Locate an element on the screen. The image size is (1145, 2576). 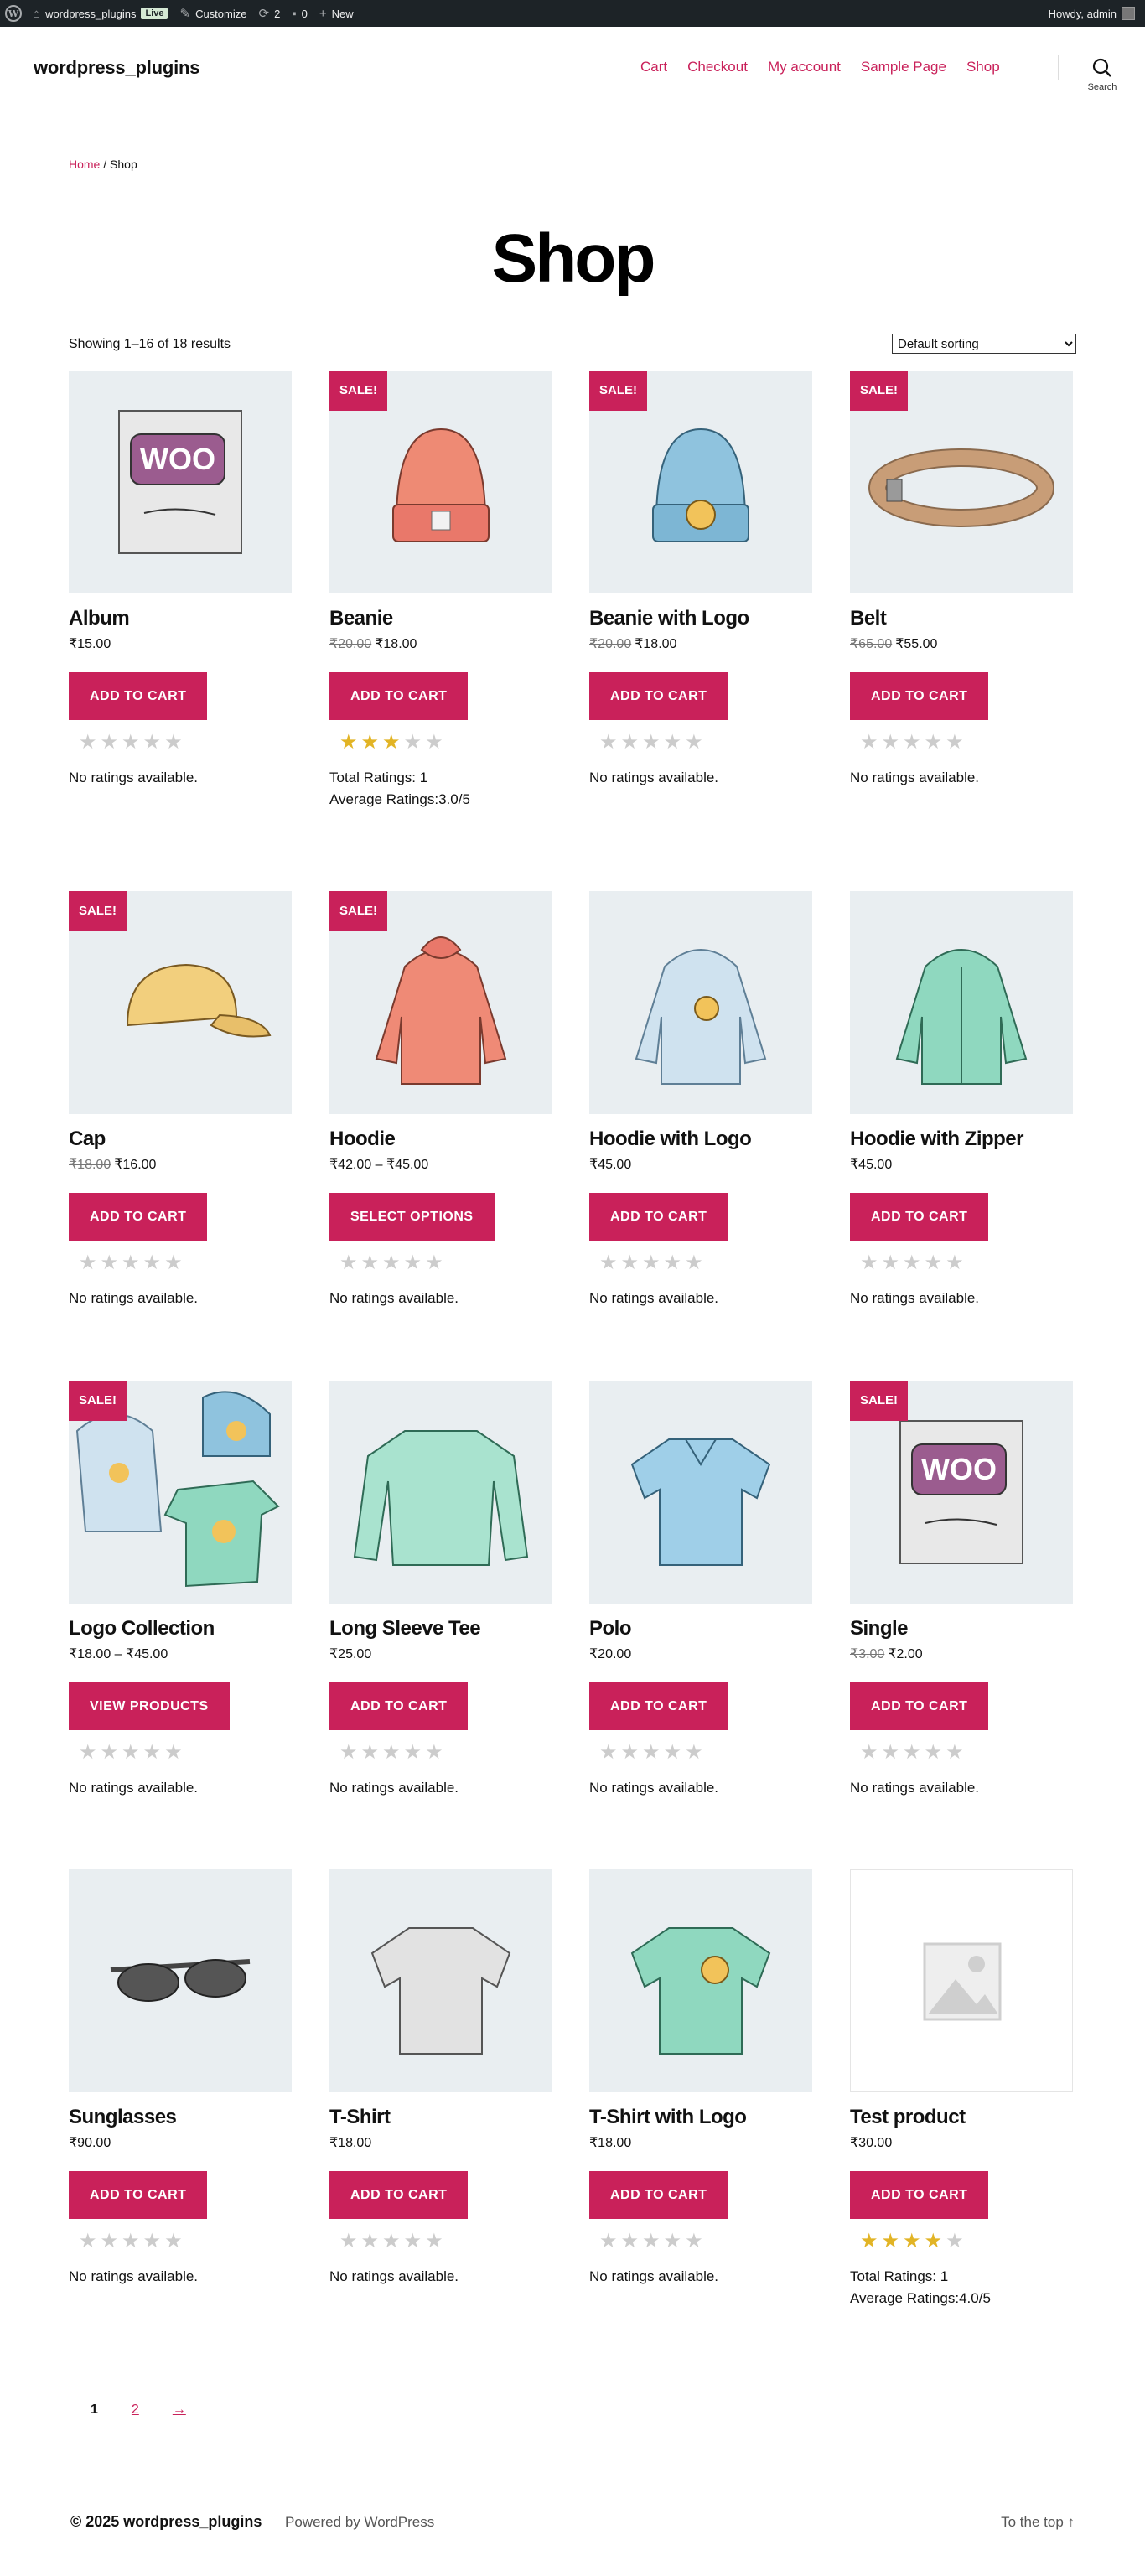
page-next-arrow: → is located at coordinates (179, 2410).